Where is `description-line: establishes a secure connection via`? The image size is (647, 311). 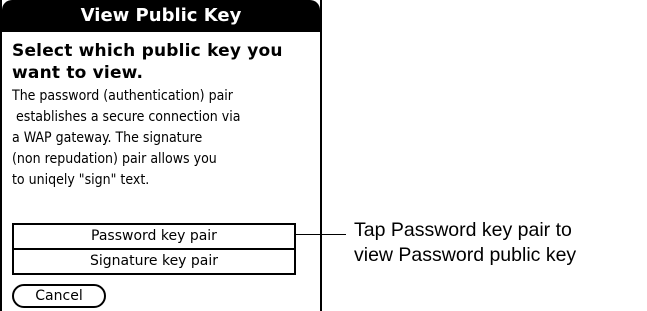
description-line: establishes a secure connection via is located at coordinates (126, 117).